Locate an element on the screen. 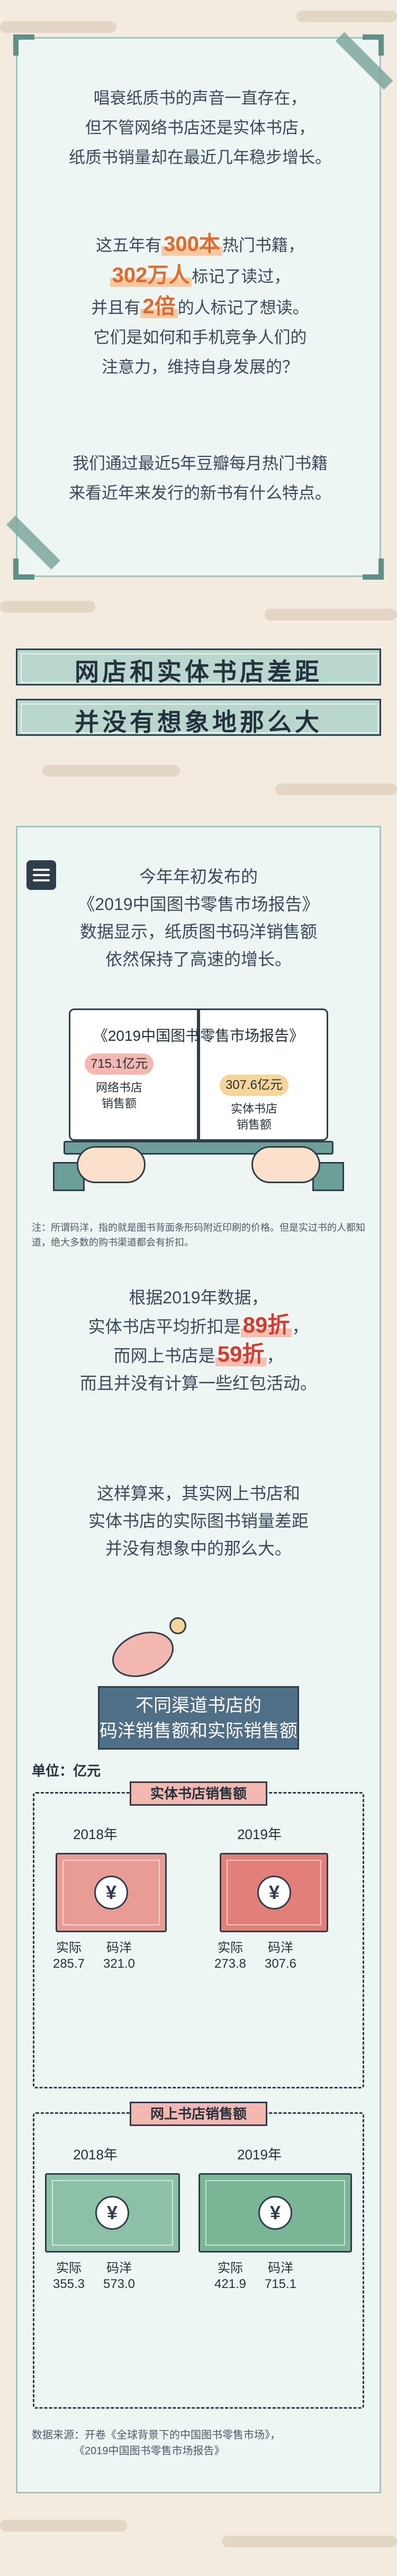  intro-line: 注意力，维持自身发展的？ is located at coordinates (200, 367).